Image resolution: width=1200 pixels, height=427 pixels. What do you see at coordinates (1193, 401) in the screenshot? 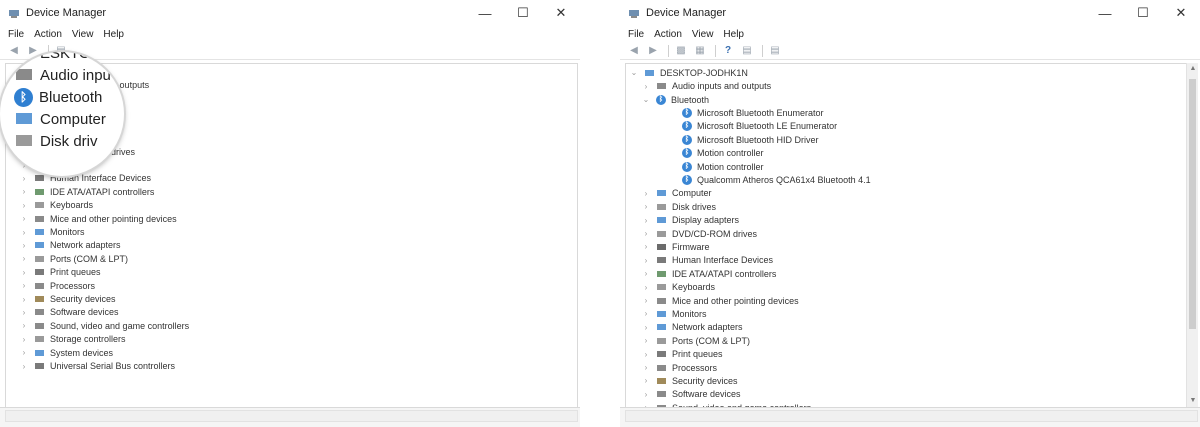
I see `scroll-down-icon: ▼` at bounding box center [1193, 401].